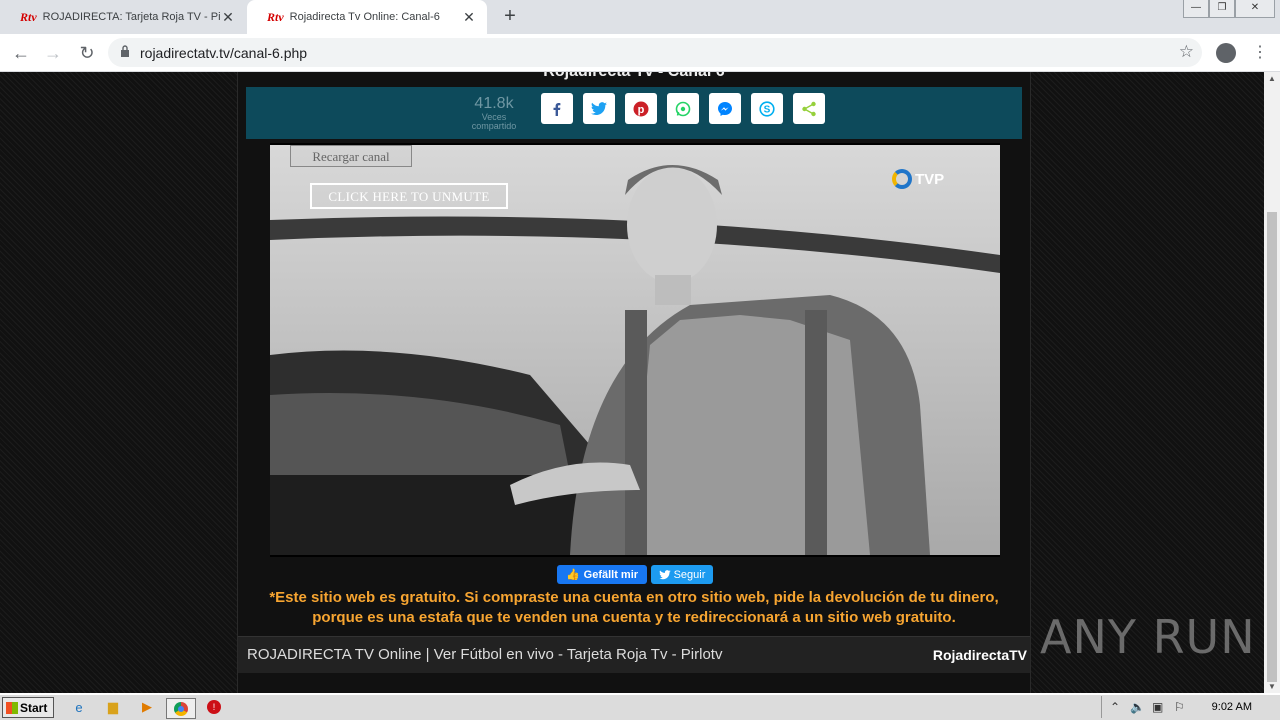  I want to click on taskbar-clock: 9:02 AM, so click(1232, 707).